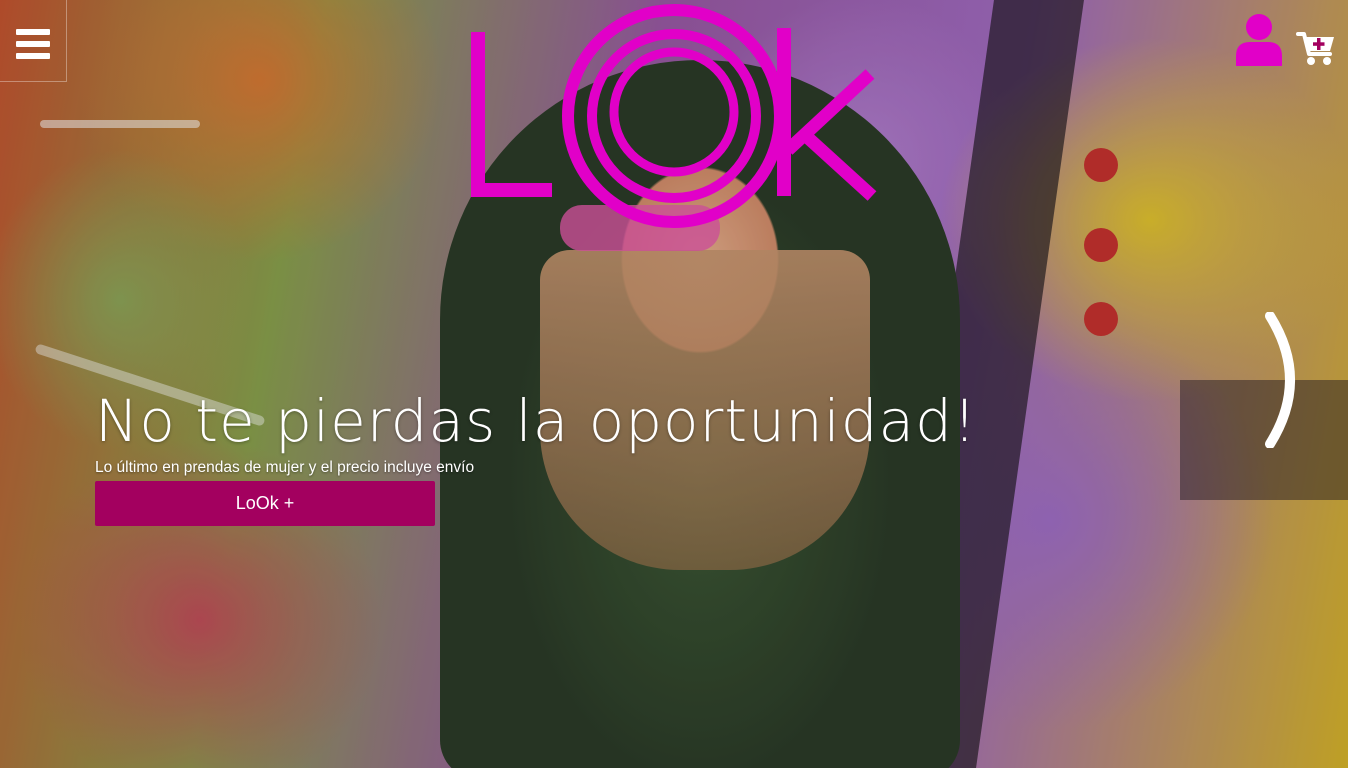 This screenshot has height=768, width=1348. What do you see at coordinates (536, 421) in the screenshot?
I see `hero-headline: No te pierdas la oportunidad!` at bounding box center [536, 421].